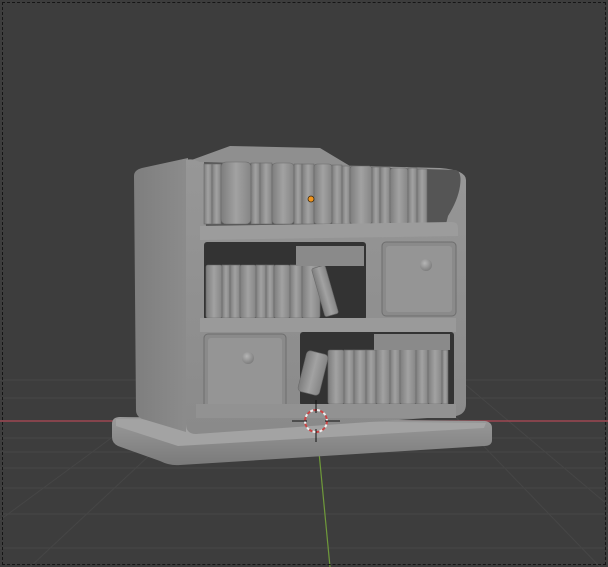 The width and height of the screenshot is (608, 567). I want to click on object-origin-dot, so click(311, 199).